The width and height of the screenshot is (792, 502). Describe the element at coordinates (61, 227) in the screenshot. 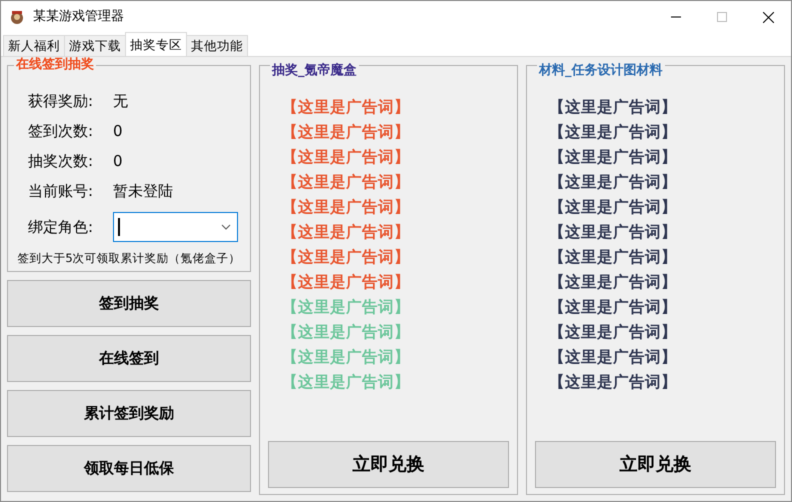

I see `field-label: 绑定角色:` at that location.